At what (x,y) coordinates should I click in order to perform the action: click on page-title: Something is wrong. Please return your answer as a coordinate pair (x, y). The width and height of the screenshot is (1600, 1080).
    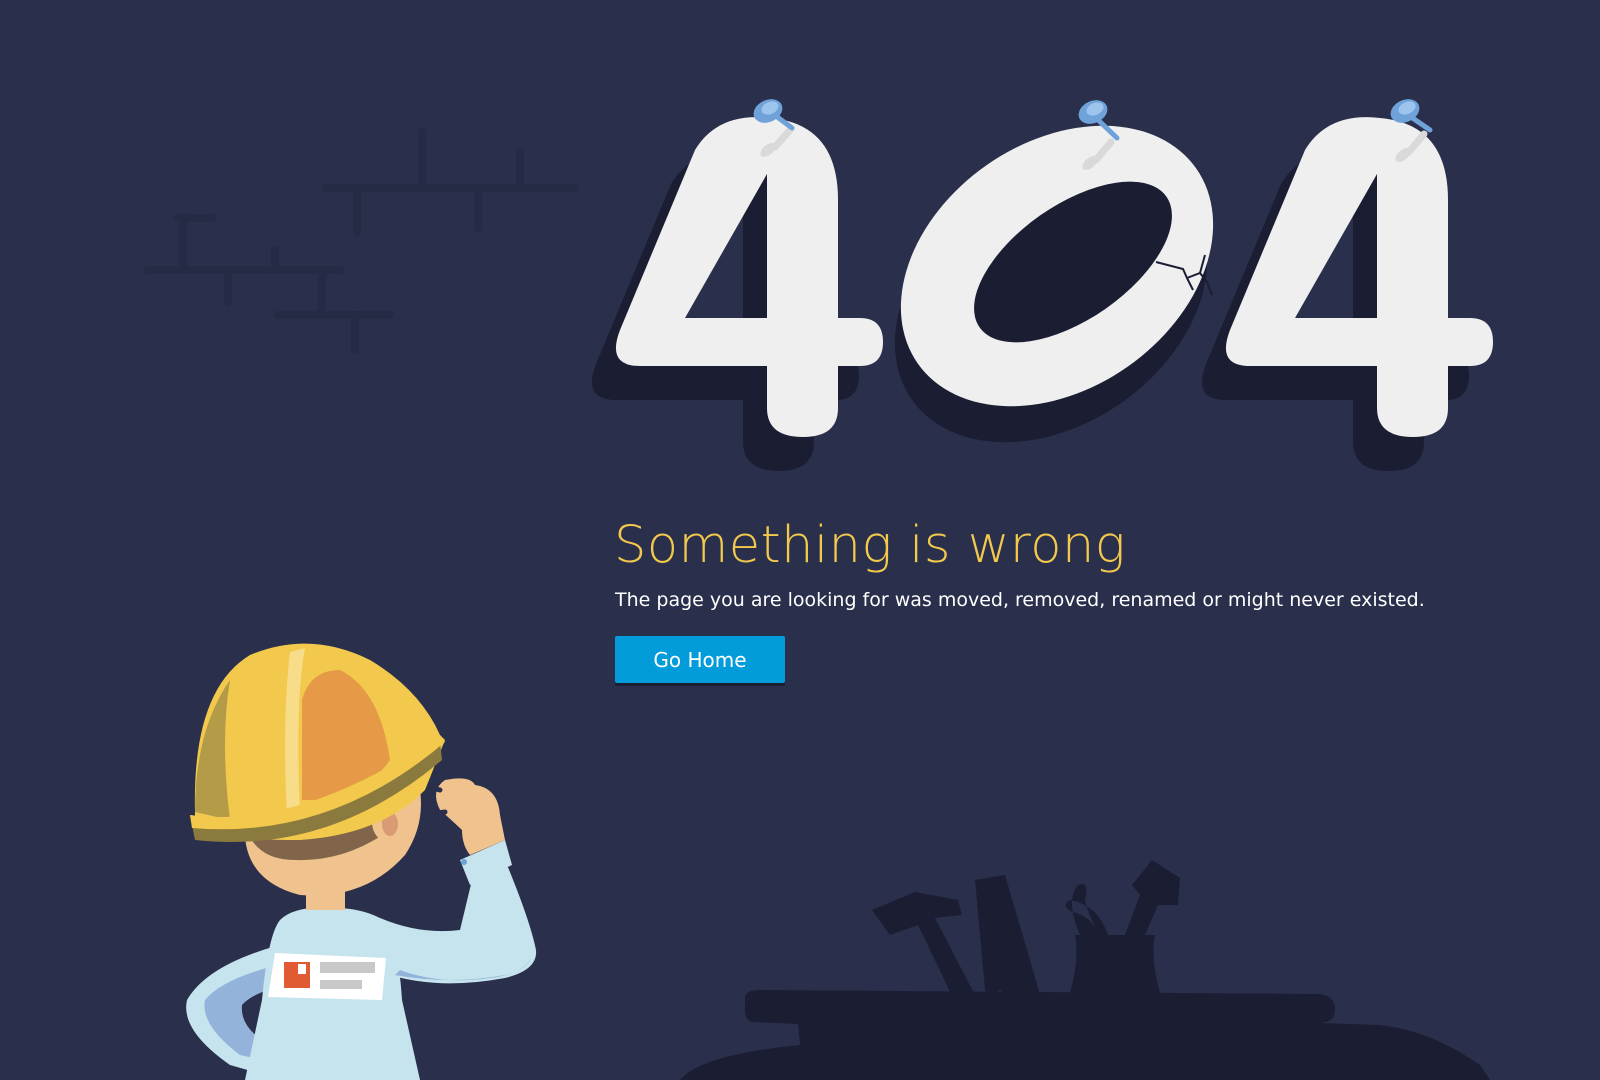
    Looking at the image, I should click on (870, 545).